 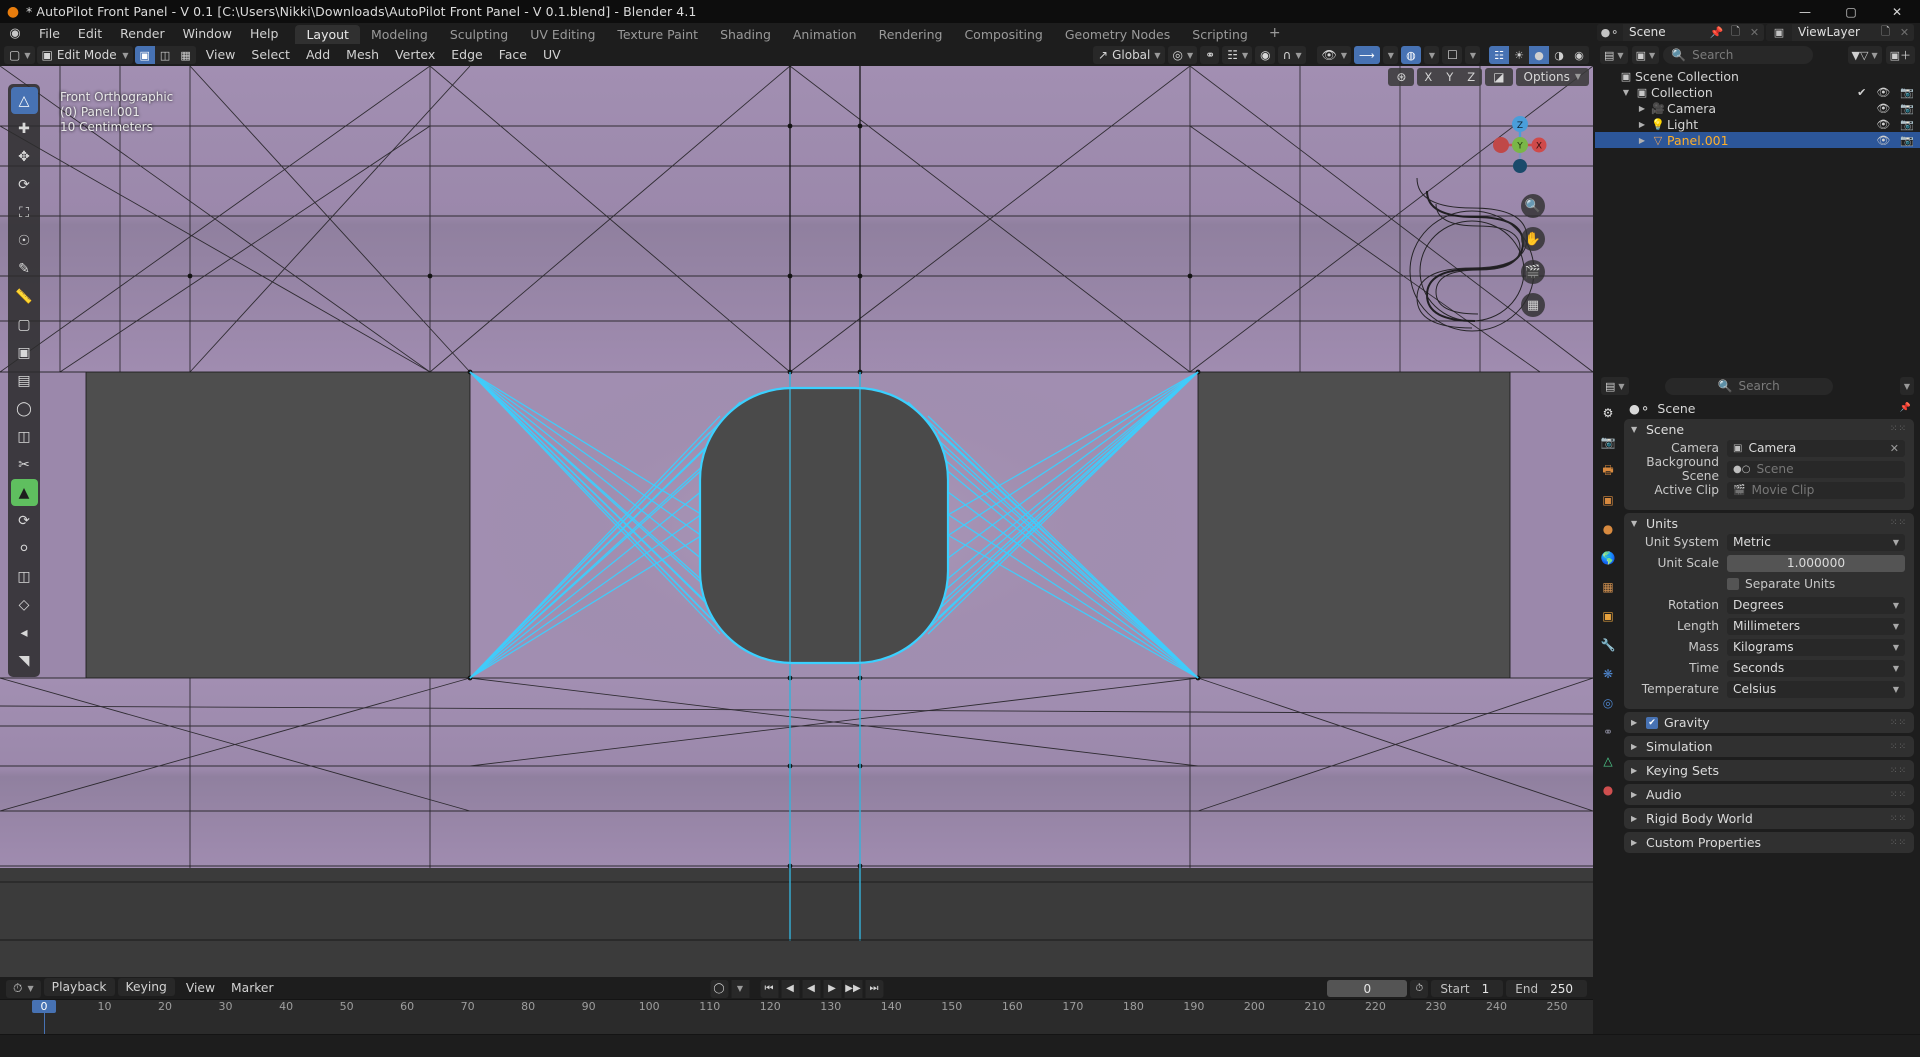 What do you see at coordinates (24, 156) in the screenshot?
I see `move-tool-icon: ✥` at bounding box center [24, 156].